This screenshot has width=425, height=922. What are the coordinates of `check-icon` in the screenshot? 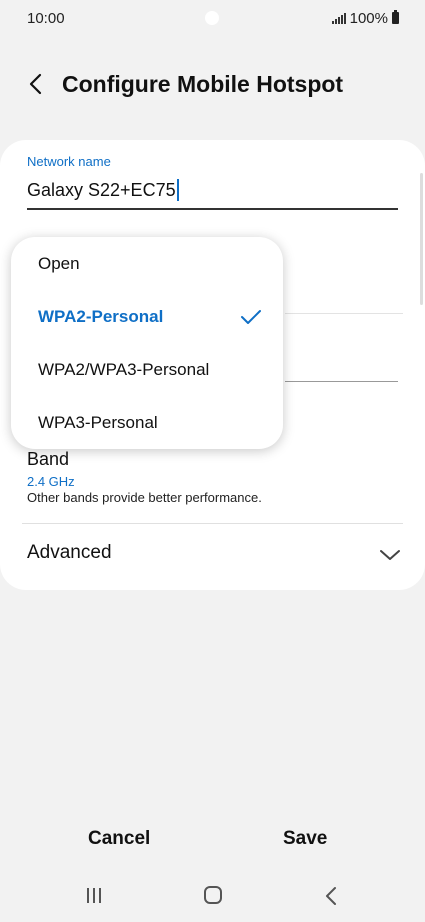 It's located at (251, 317).